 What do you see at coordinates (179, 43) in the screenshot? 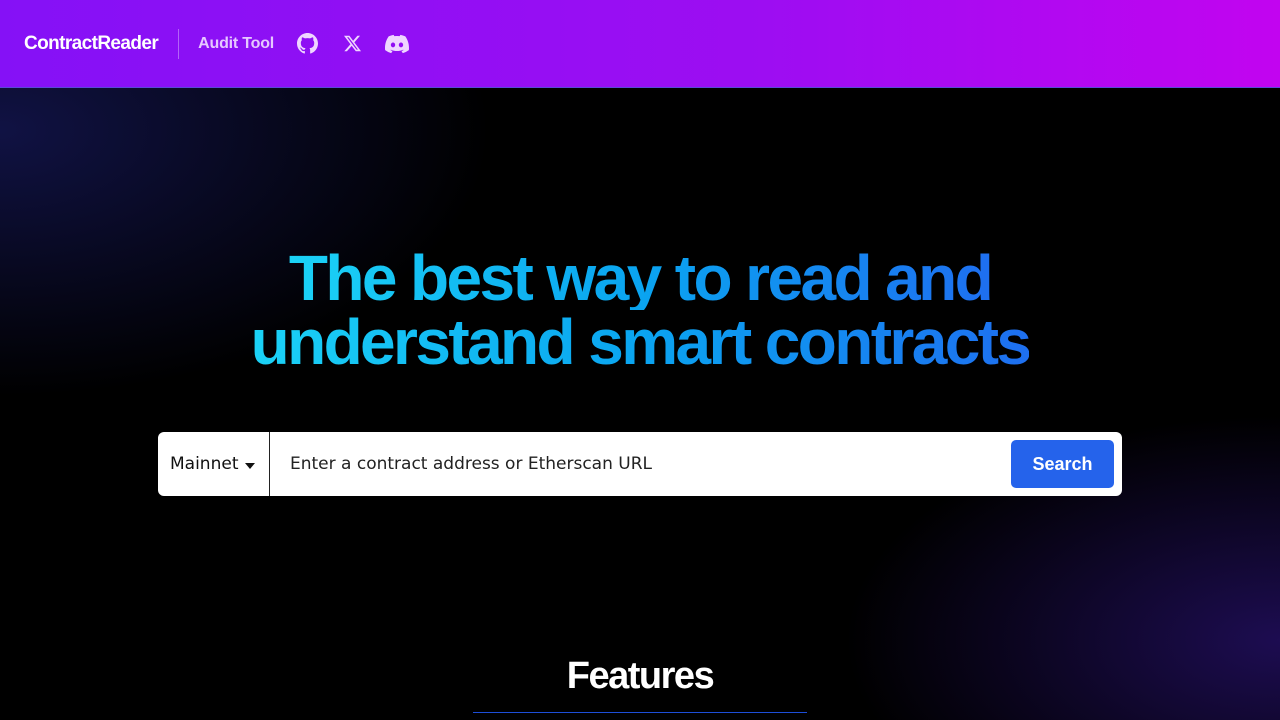
I see `nav-divider` at bounding box center [179, 43].